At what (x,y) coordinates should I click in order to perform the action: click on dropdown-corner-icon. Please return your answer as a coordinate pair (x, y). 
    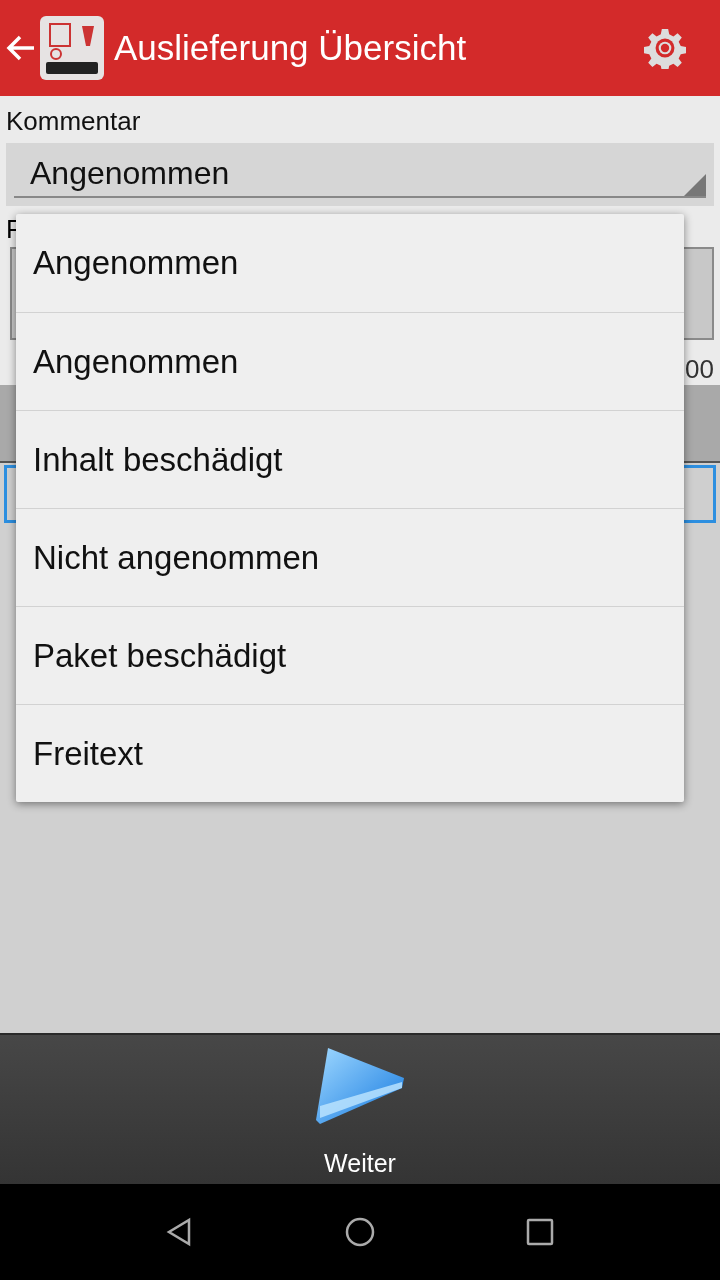
    Looking at the image, I should click on (695, 185).